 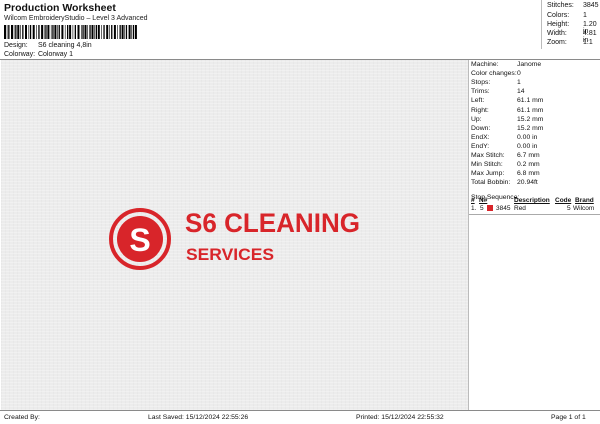 I want to click on property-value: 14, so click(x=521, y=92).